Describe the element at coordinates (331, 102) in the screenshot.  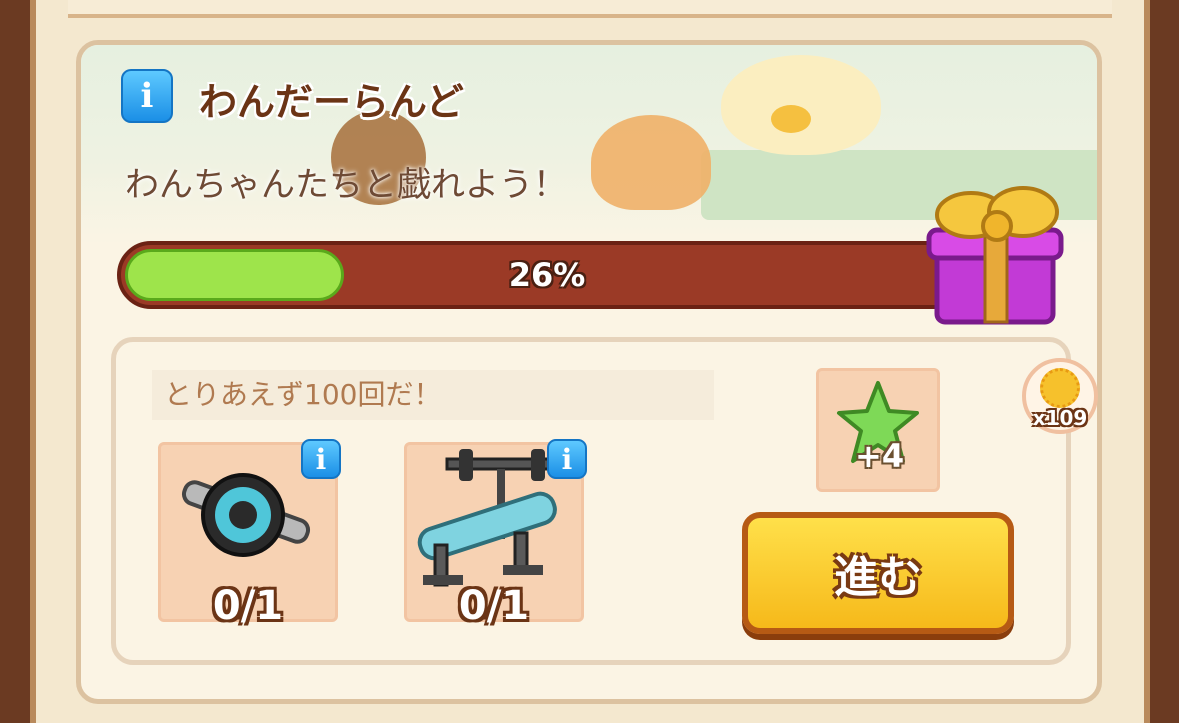
I see `event-title: わんだーらんど` at that location.